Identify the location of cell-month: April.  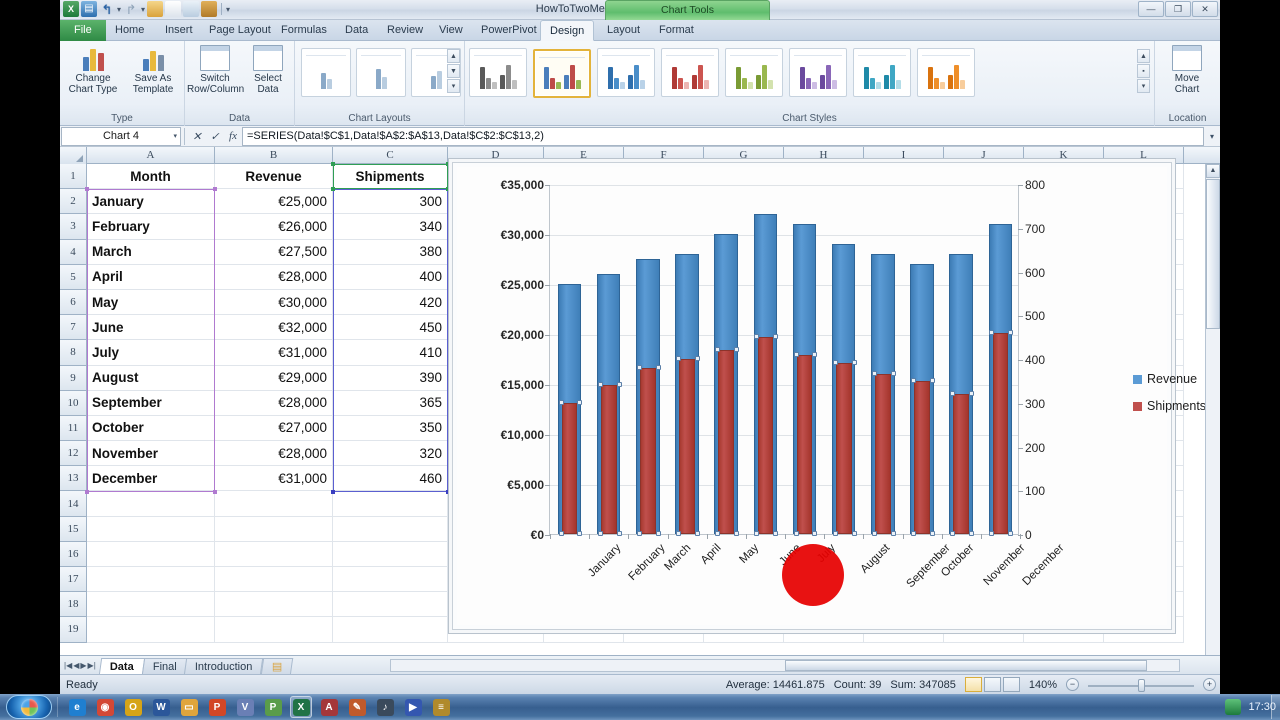
(151, 277).